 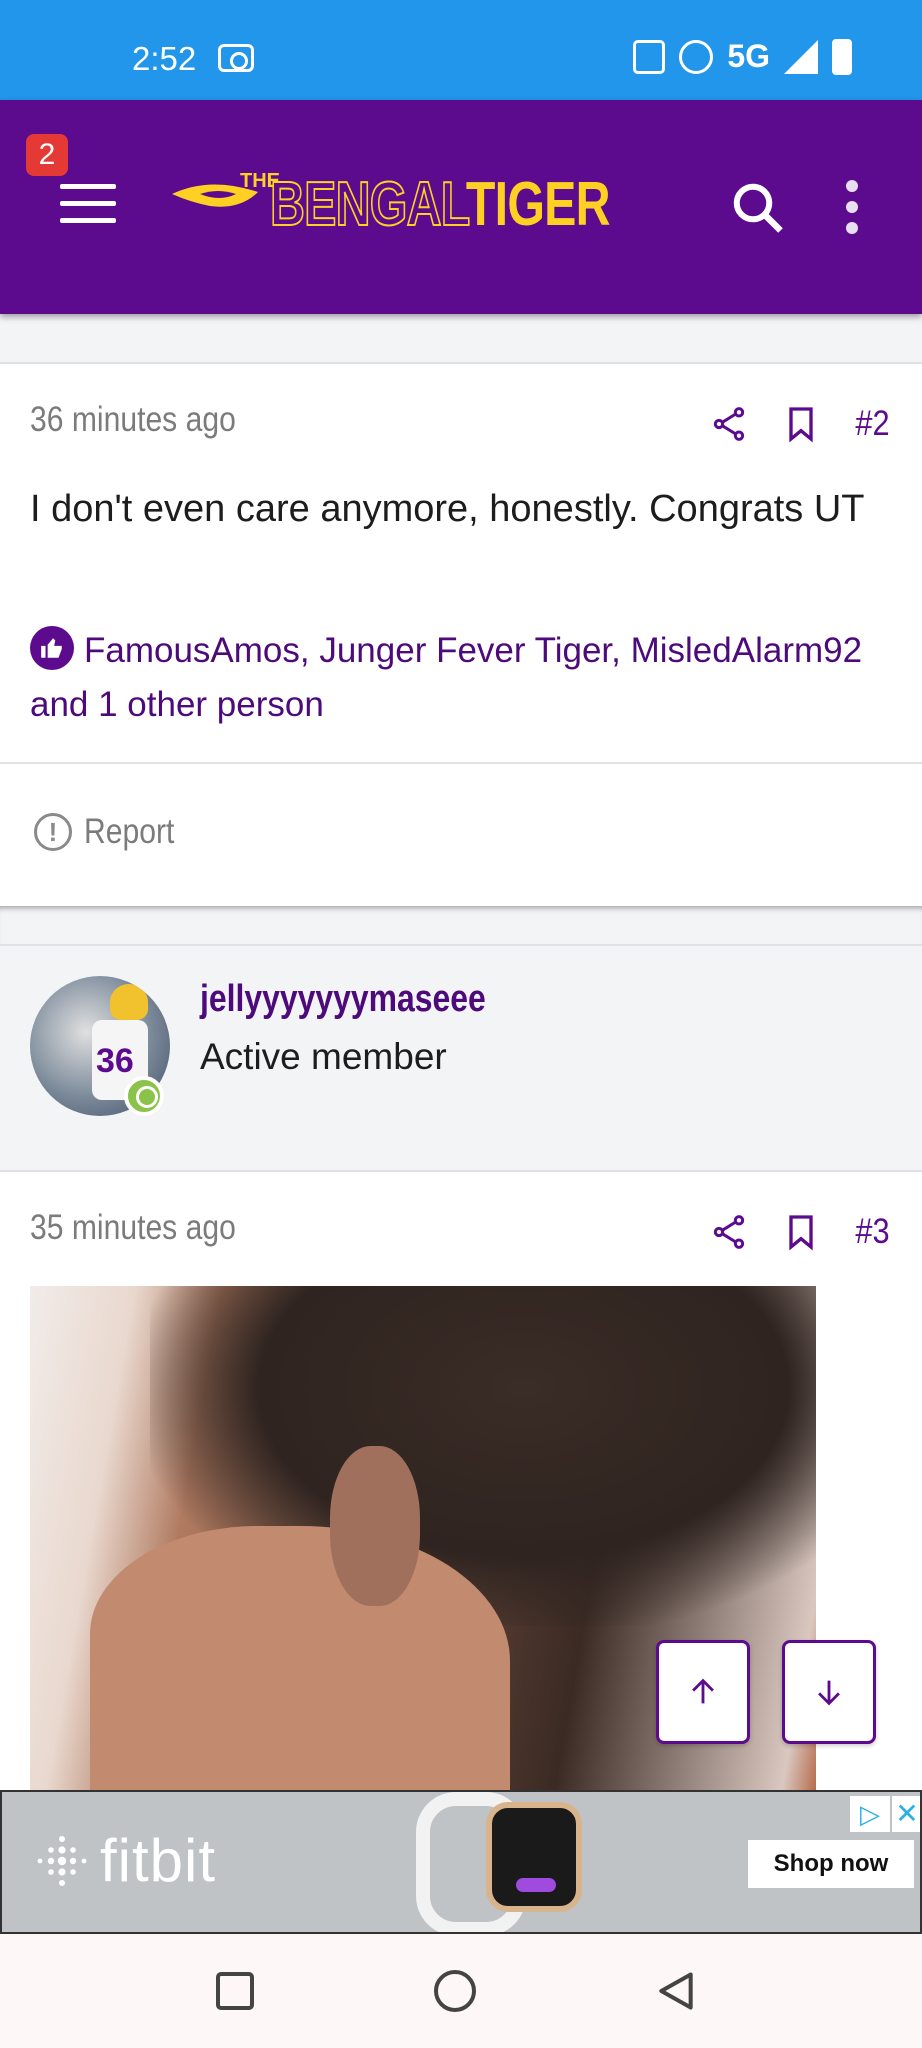 I want to click on arrow-down-icon, so click(x=829, y=1693).